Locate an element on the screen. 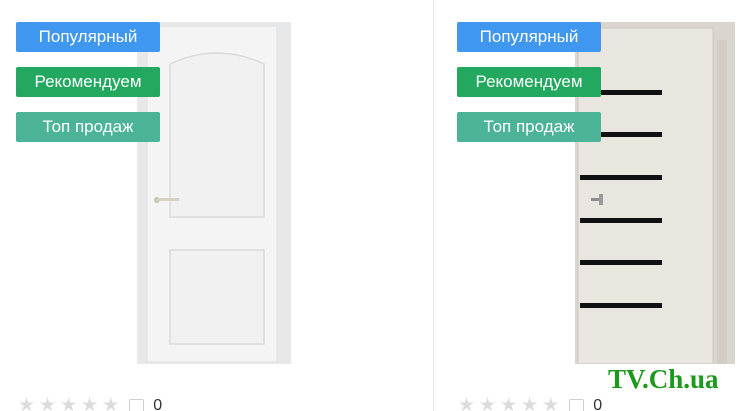 Image resolution: width=753 pixels, height=411 pixels. door-casing is located at coordinates (722, 202).